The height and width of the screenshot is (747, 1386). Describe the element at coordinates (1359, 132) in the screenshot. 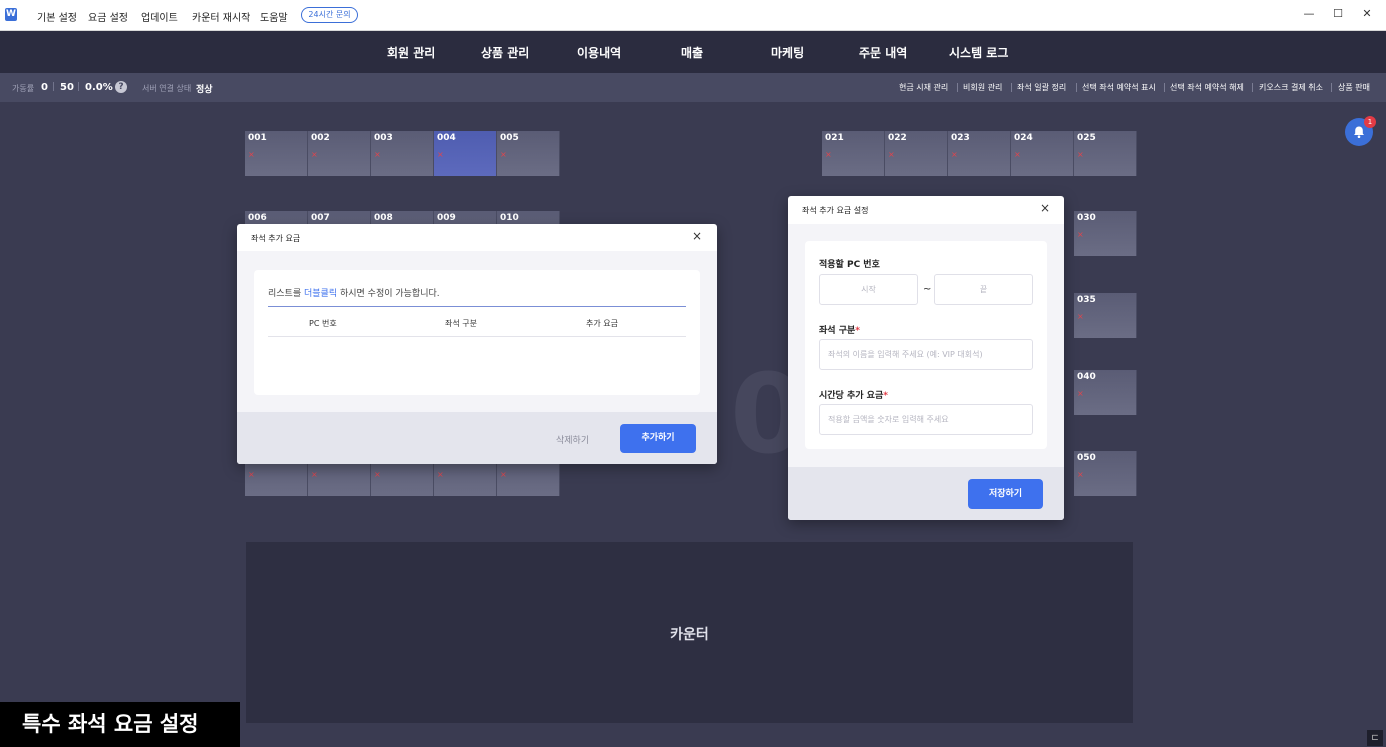

I see `bell-icon` at that location.